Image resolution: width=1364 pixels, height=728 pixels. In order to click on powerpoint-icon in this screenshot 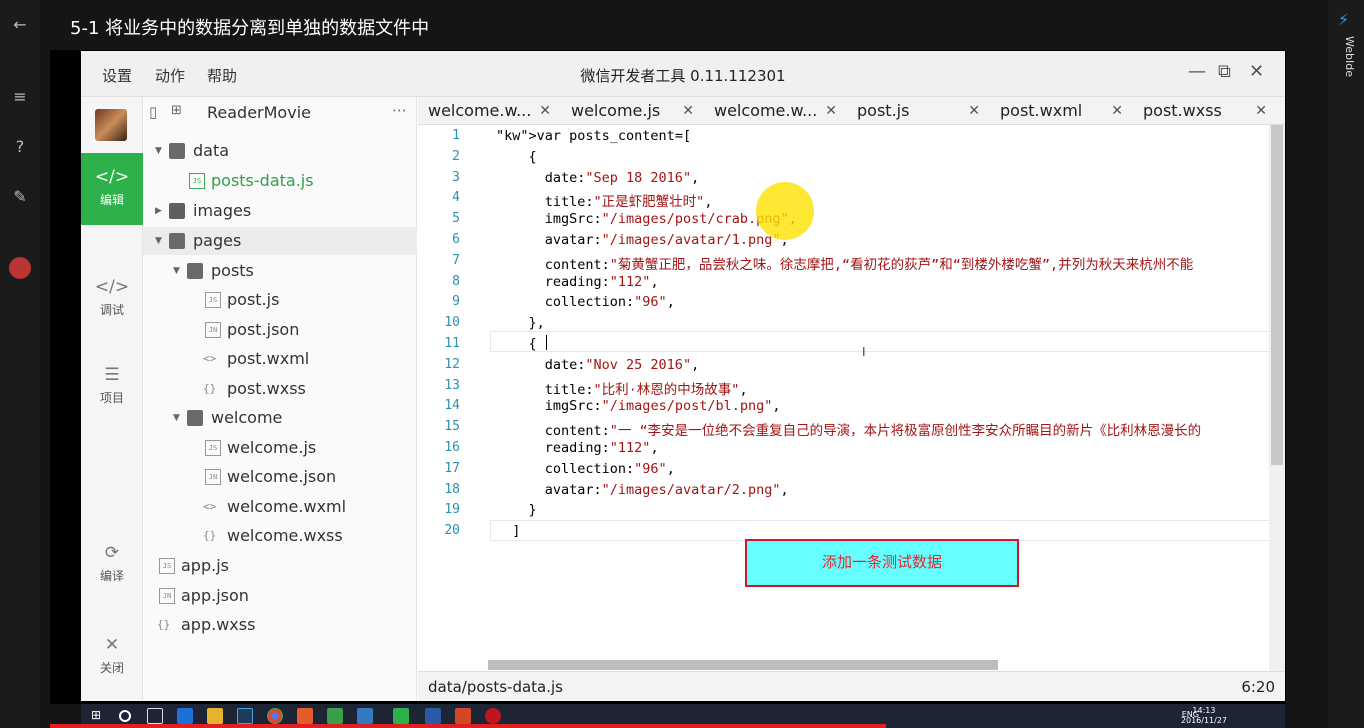, I will do `click(463, 716)`.